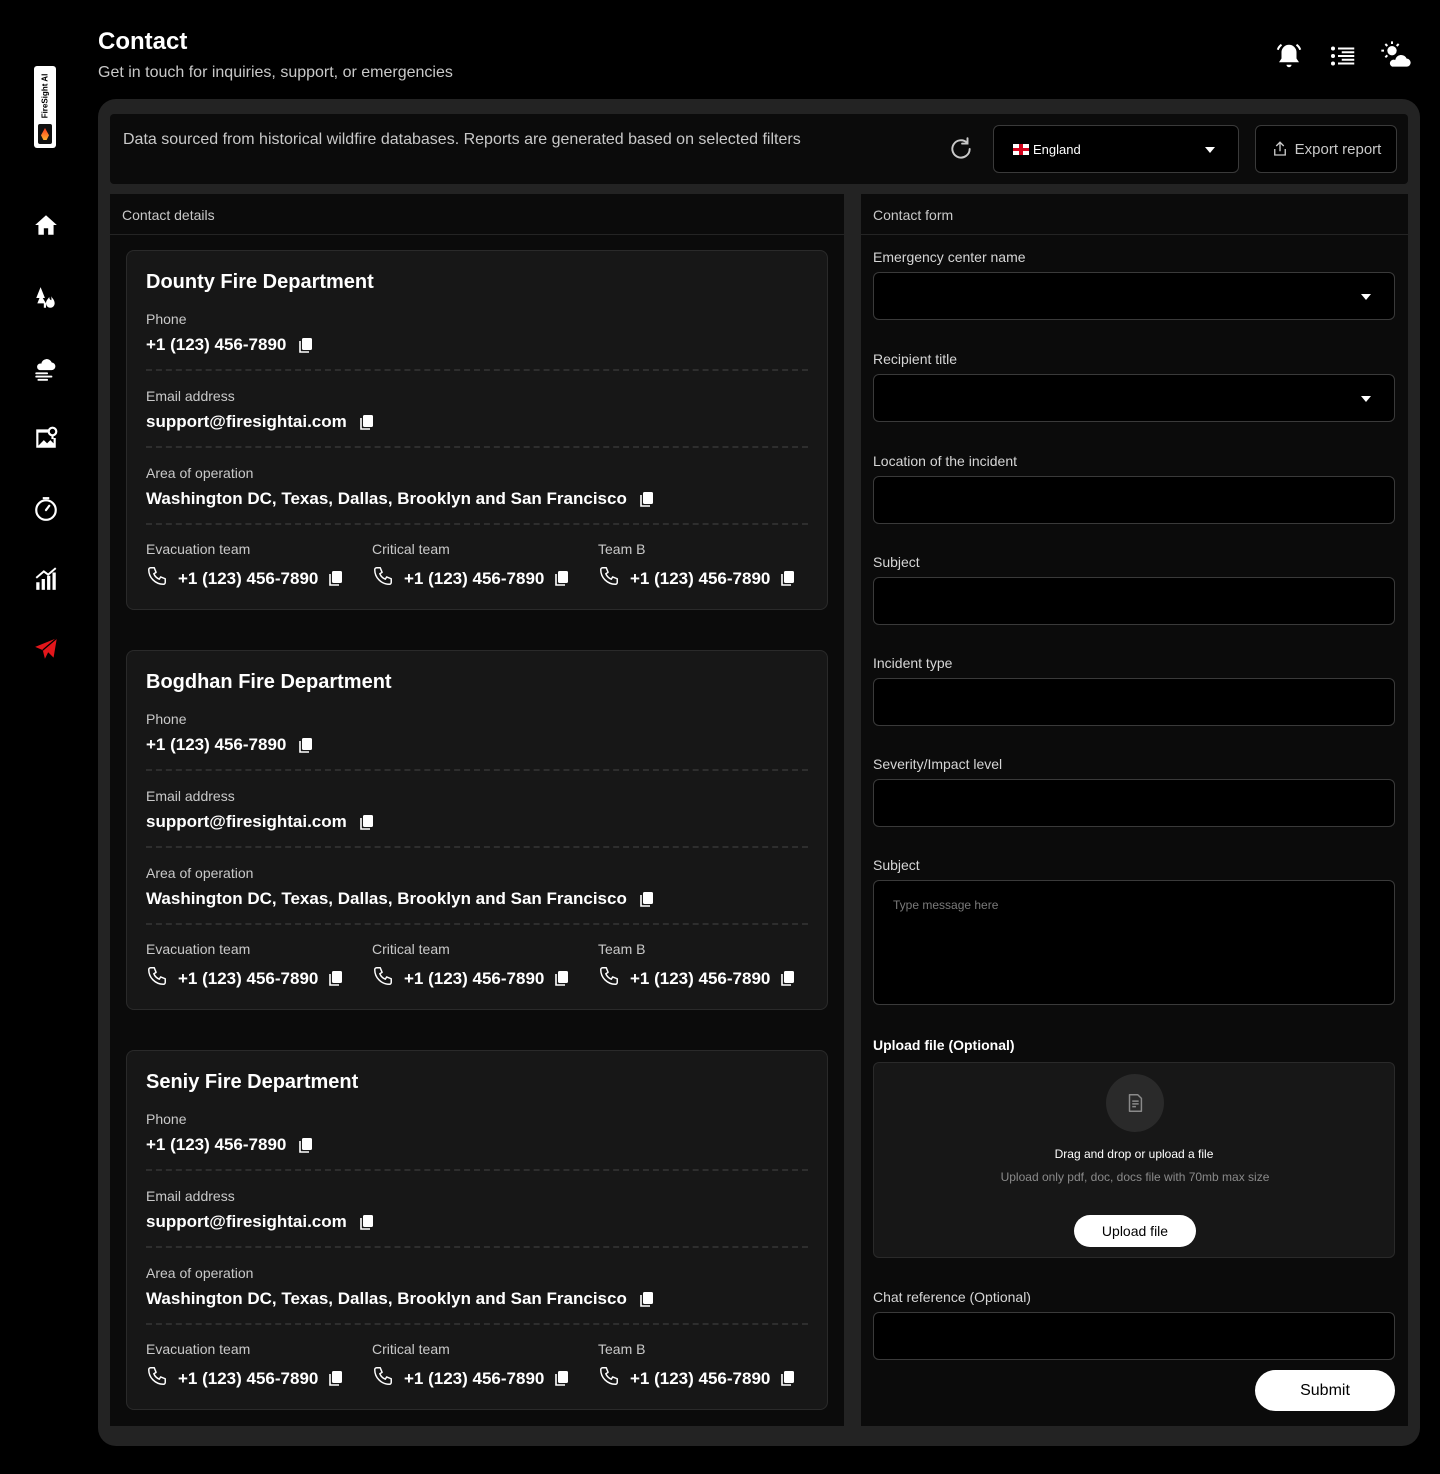 The height and width of the screenshot is (1474, 1440). What do you see at coordinates (915, 359) in the screenshot?
I see `recipient-title-label: Recipient title` at bounding box center [915, 359].